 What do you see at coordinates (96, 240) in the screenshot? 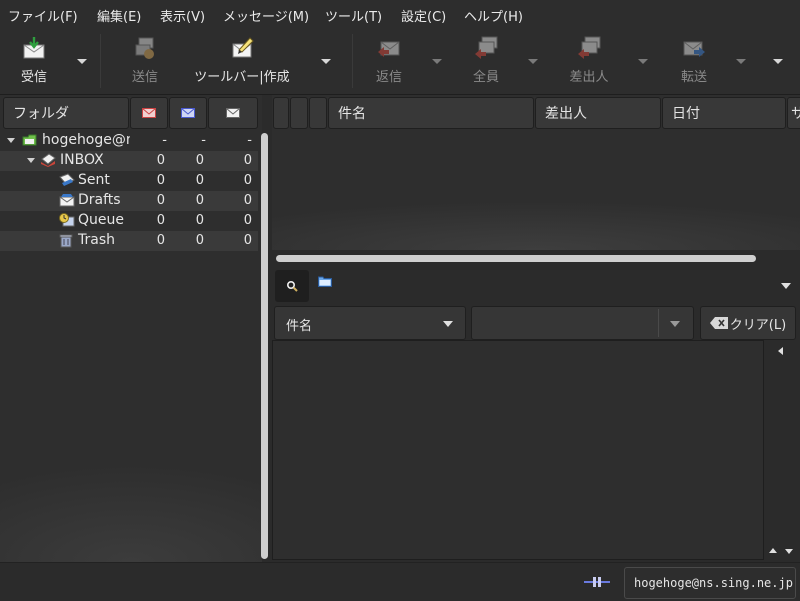
I see `folder-name: Trash` at bounding box center [96, 240].